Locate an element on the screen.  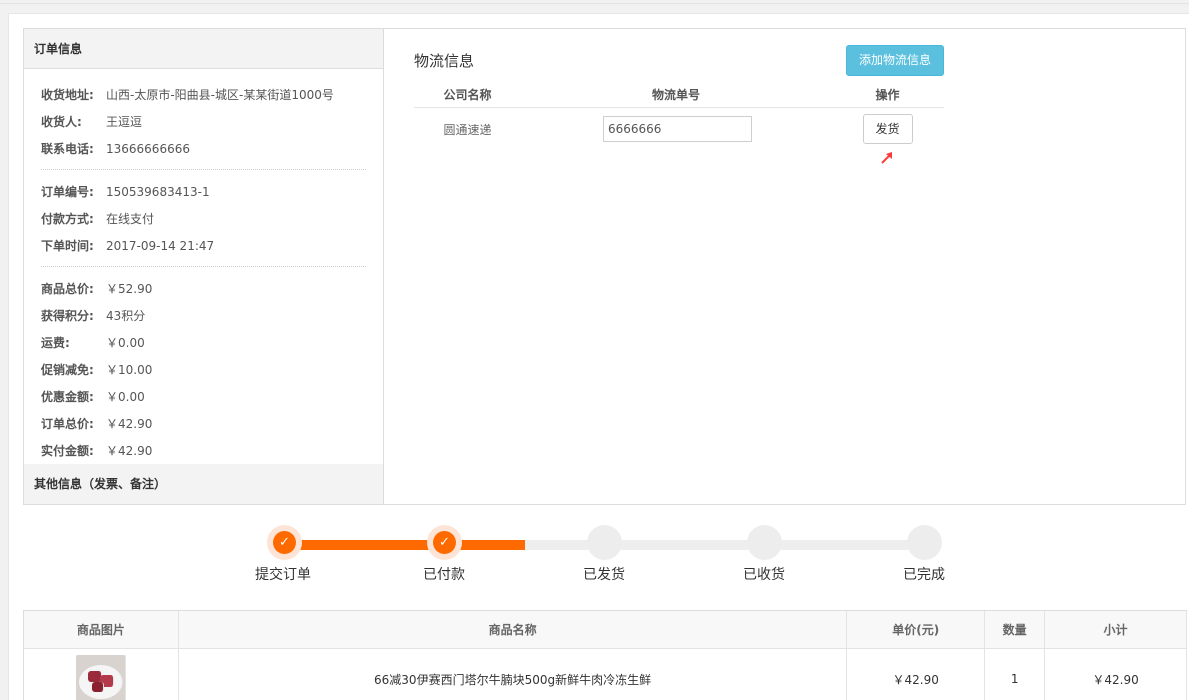
unit-price: ￥42.90 is located at coordinates (916, 674).